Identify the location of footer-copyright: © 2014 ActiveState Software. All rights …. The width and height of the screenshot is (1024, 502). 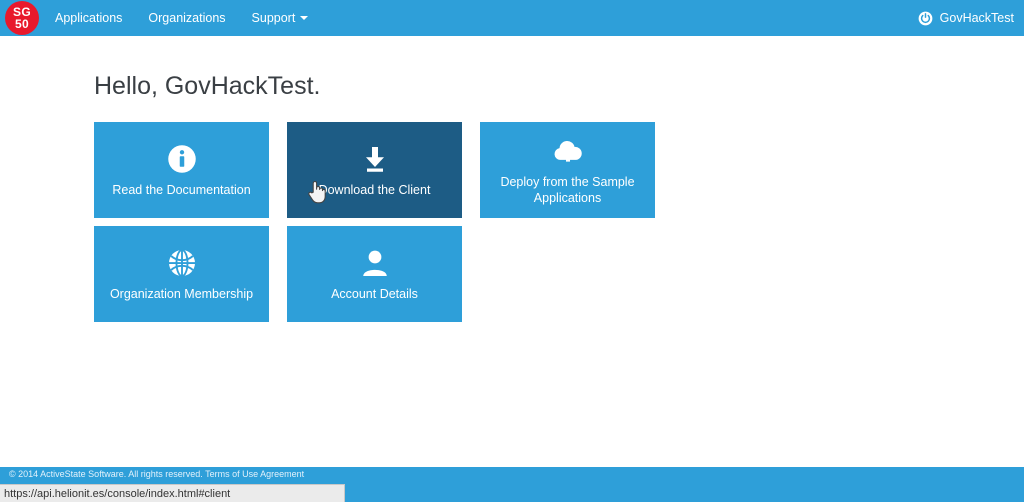
(156, 474).